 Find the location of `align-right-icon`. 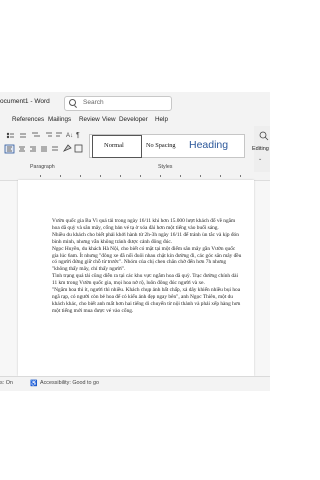

align-right-icon is located at coordinates (33, 149).